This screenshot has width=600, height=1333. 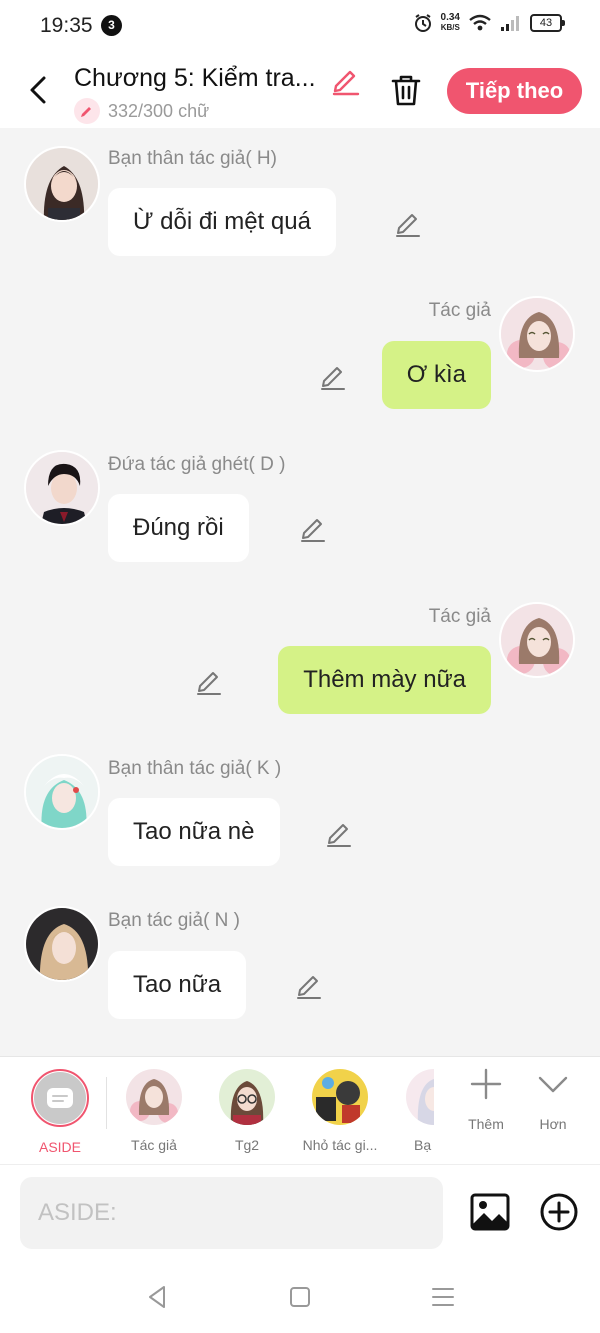 What do you see at coordinates (553, 1099) in the screenshot?
I see `more-characters-button: Hơn` at bounding box center [553, 1099].